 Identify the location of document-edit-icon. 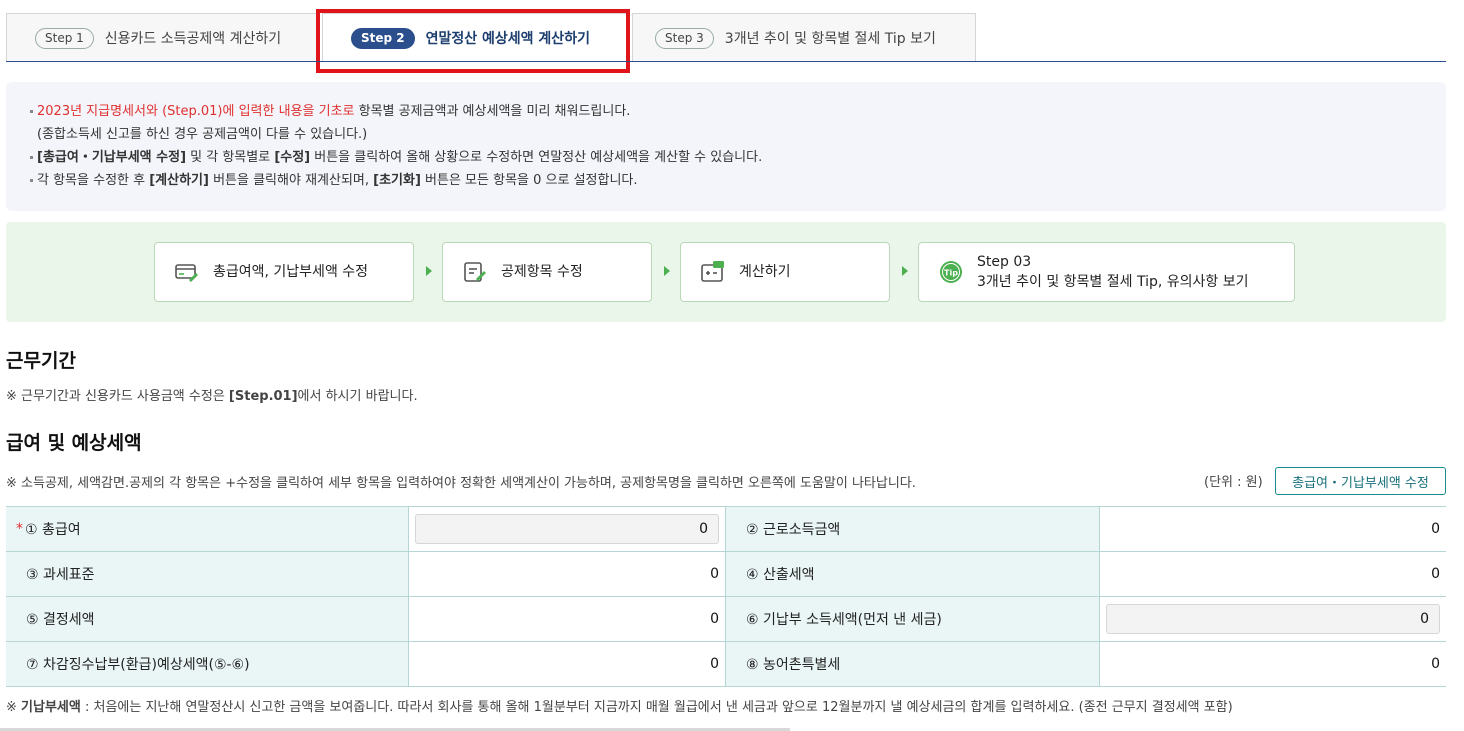
(475, 272).